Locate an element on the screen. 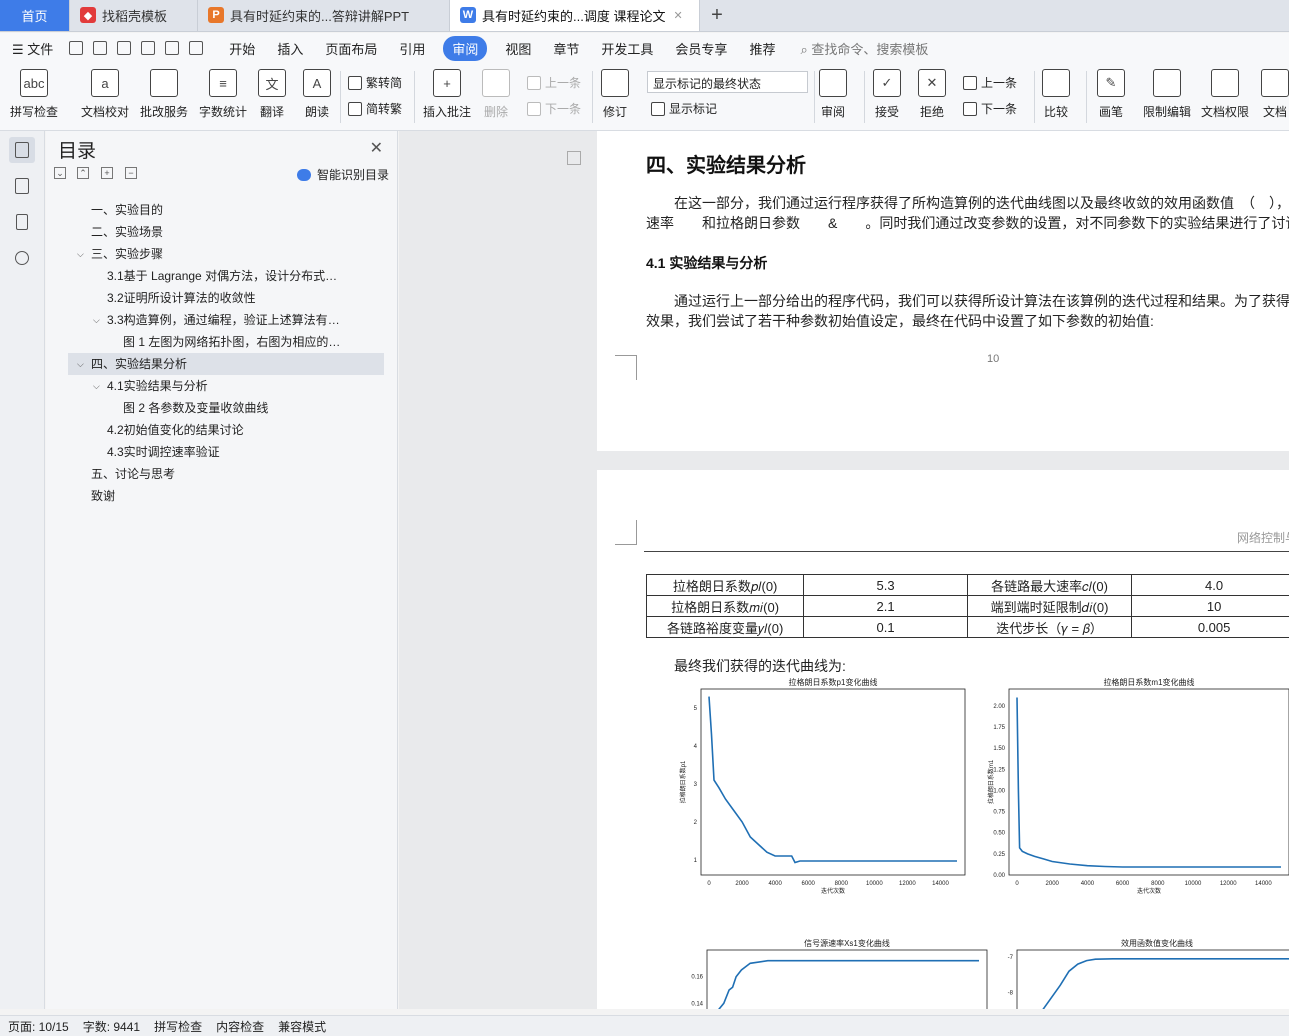  content-check-status: 内容检查 is located at coordinates (240, 1026).